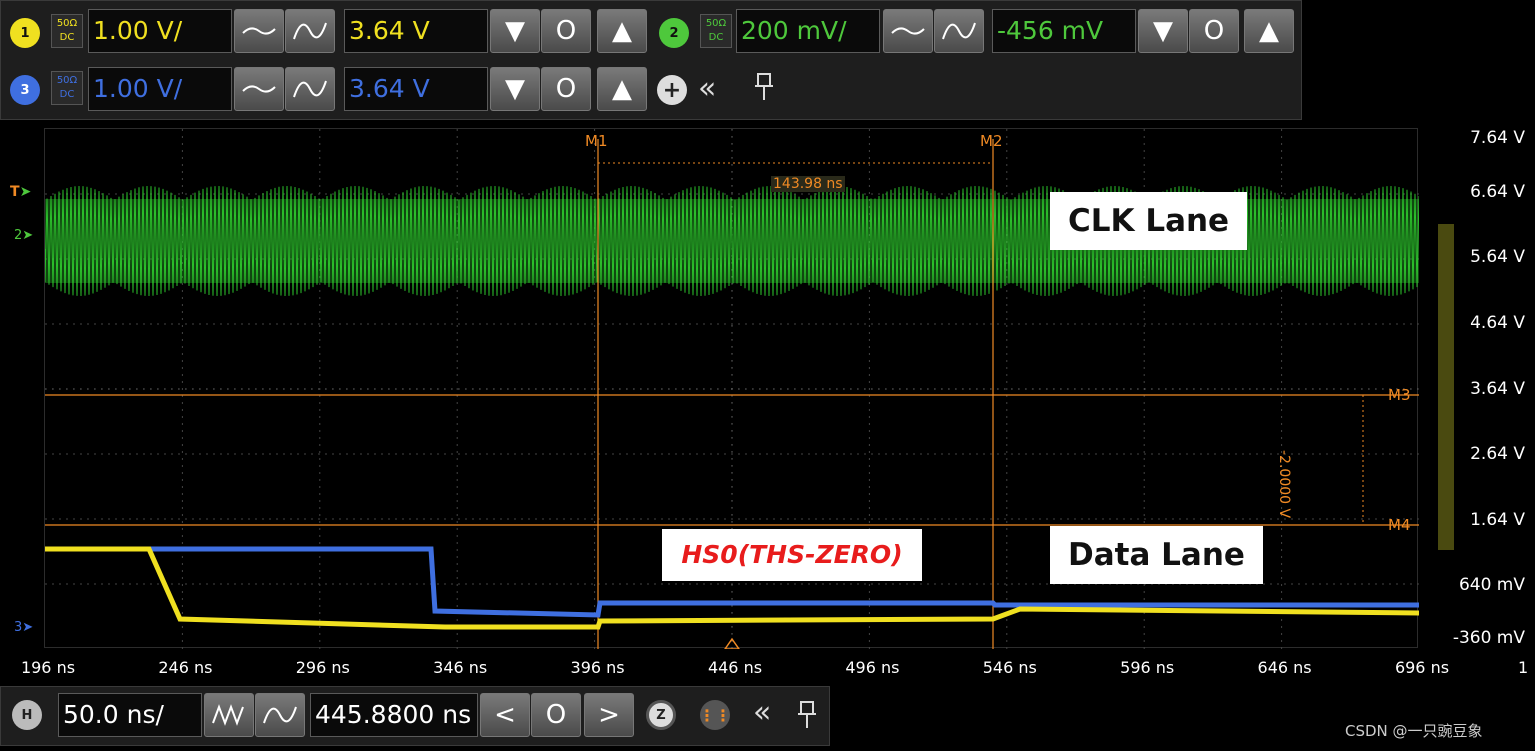 The image size is (1535, 751). I want to click on channel-2-scale: 200 mV/, so click(808, 31).